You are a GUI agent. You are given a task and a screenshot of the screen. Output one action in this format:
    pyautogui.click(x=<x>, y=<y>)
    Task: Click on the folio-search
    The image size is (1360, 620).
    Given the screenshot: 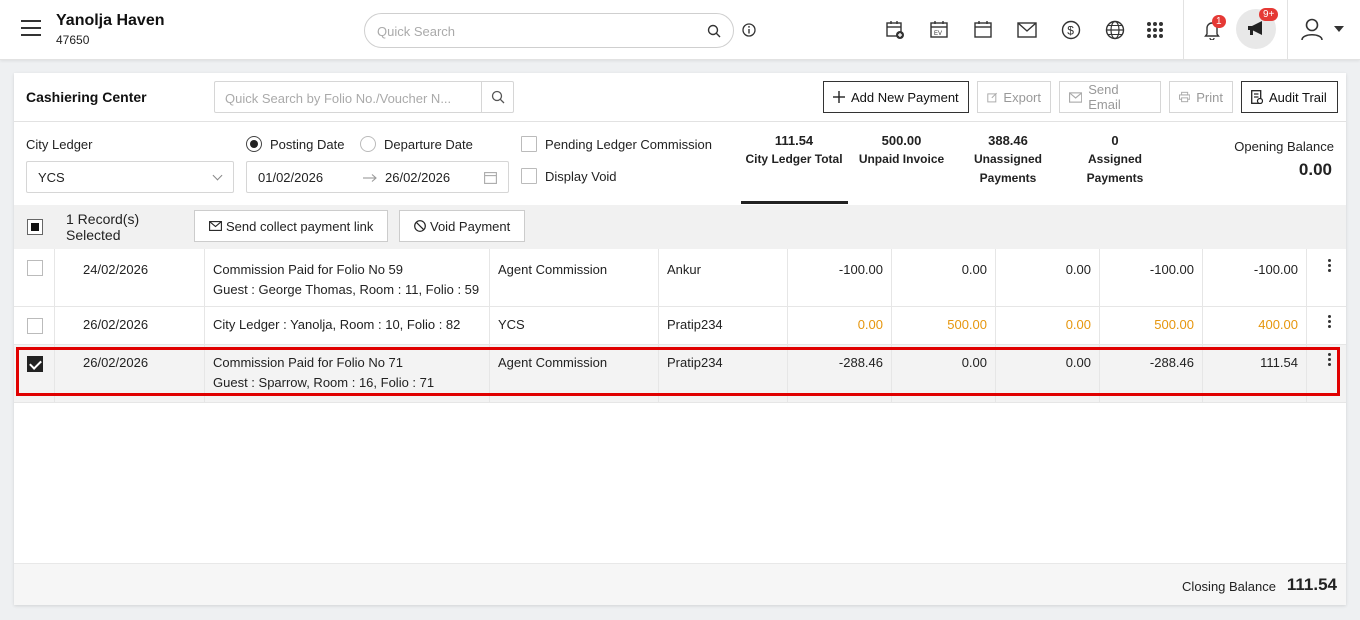 What is the action you would take?
    pyautogui.click(x=364, y=97)
    